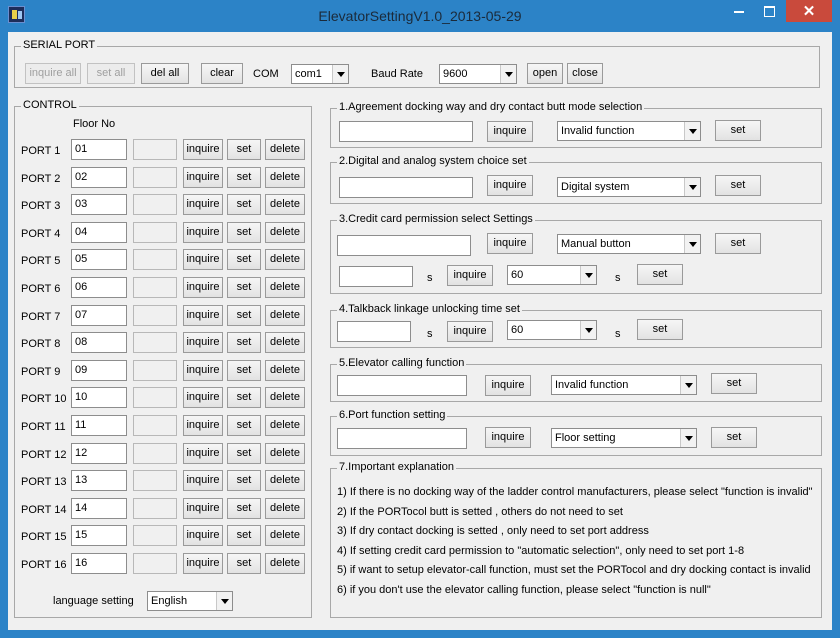 The image size is (840, 638). What do you see at coordinates (99, 370) in the screenshot?
I see `floor-no-input: 09` at bounding box center [99, 370].